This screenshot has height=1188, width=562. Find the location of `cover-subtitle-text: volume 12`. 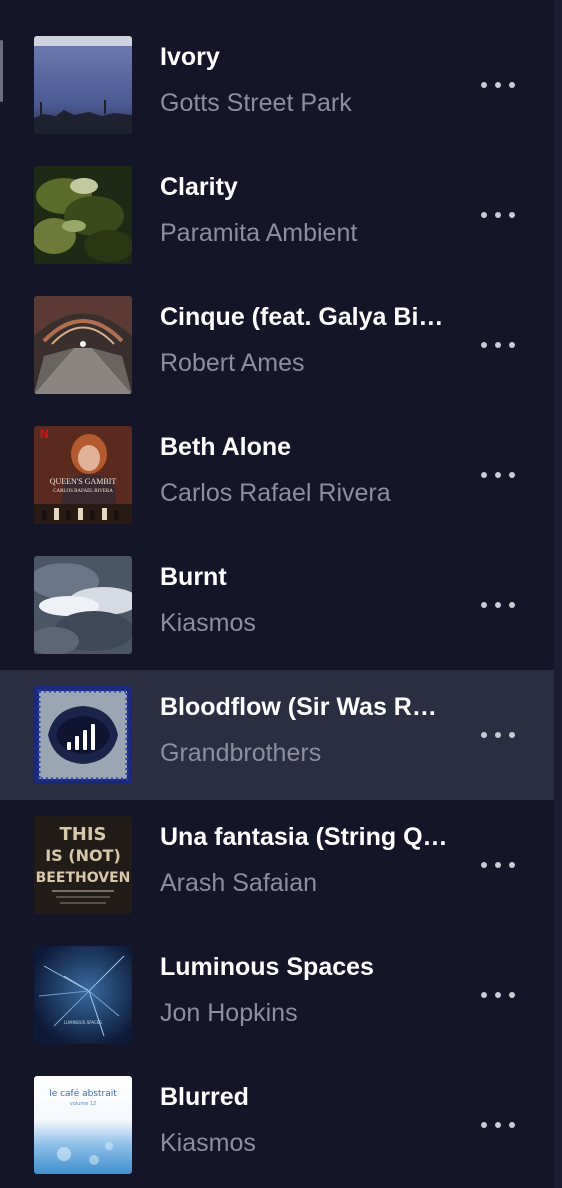

cover-subtitle-text: volume 12 is located at coordinates (83, 1104).